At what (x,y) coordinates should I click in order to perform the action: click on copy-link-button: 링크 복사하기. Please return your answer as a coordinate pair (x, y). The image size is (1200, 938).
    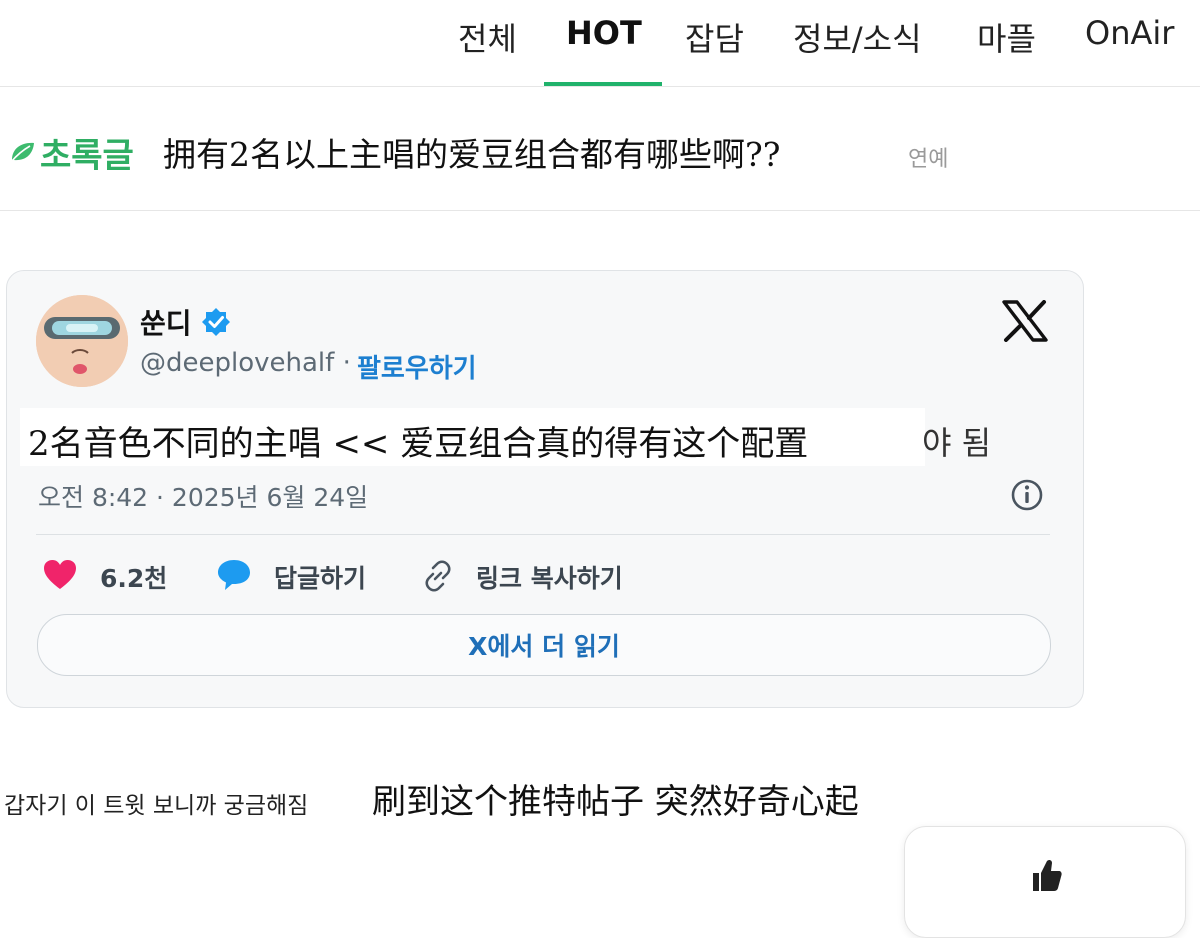
    Looking at the image, I should click on (549, 577).